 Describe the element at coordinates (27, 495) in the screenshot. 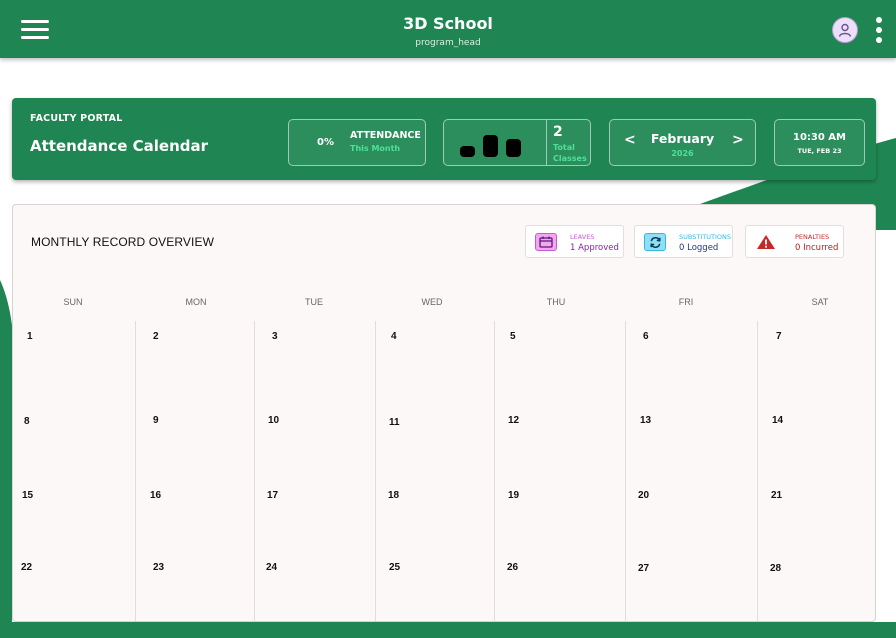

I see `calendar-day: 15` at that location.